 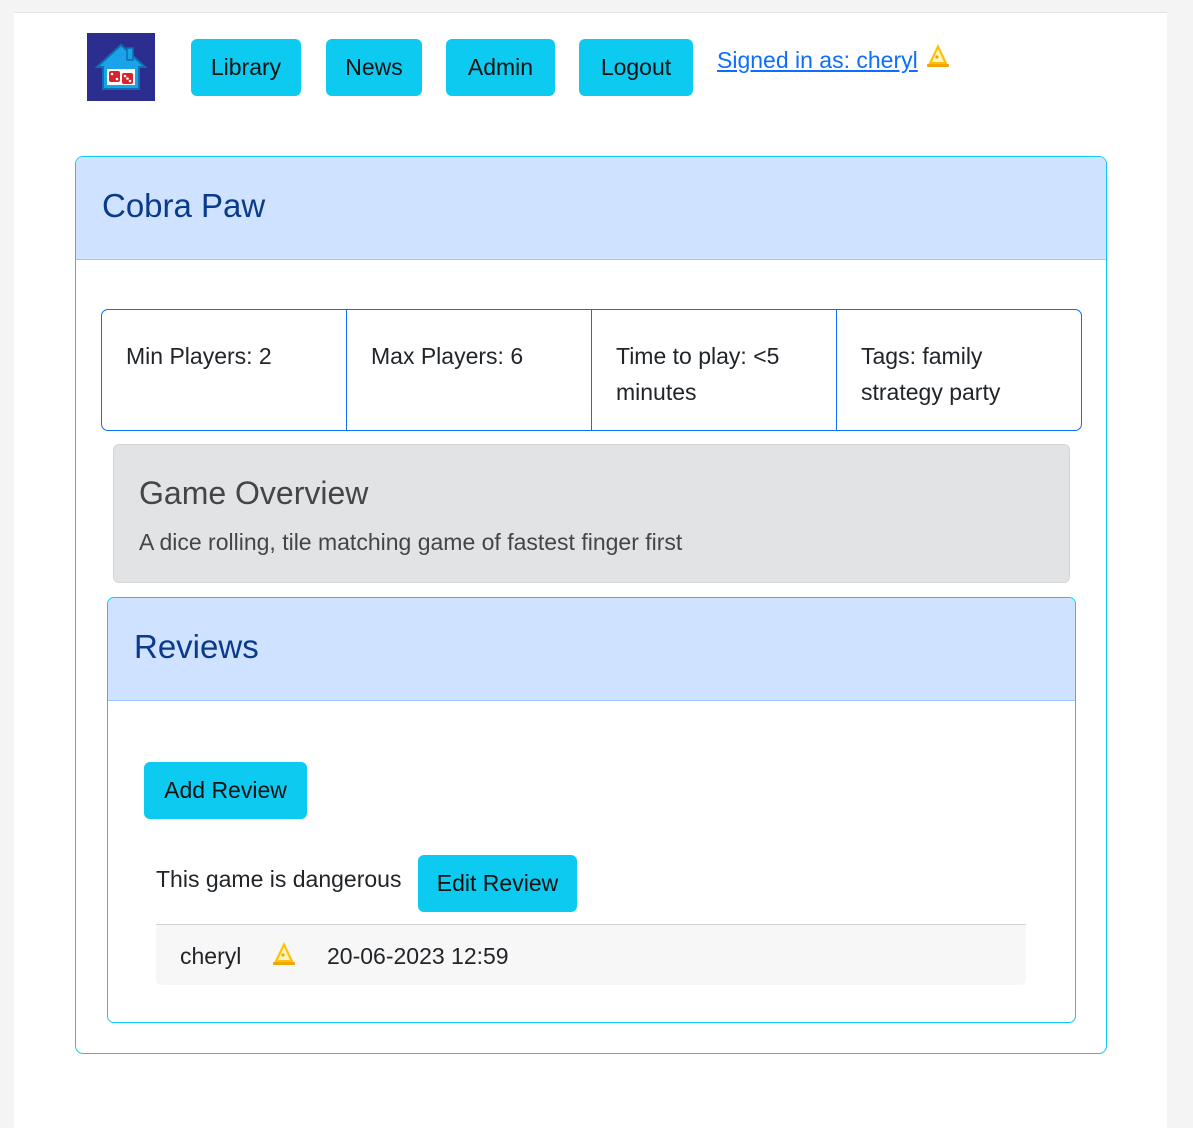 What do you see at coordinates (374, 67) in the screenshot?
I see `news-button: News` at bounding box center [374, 67].